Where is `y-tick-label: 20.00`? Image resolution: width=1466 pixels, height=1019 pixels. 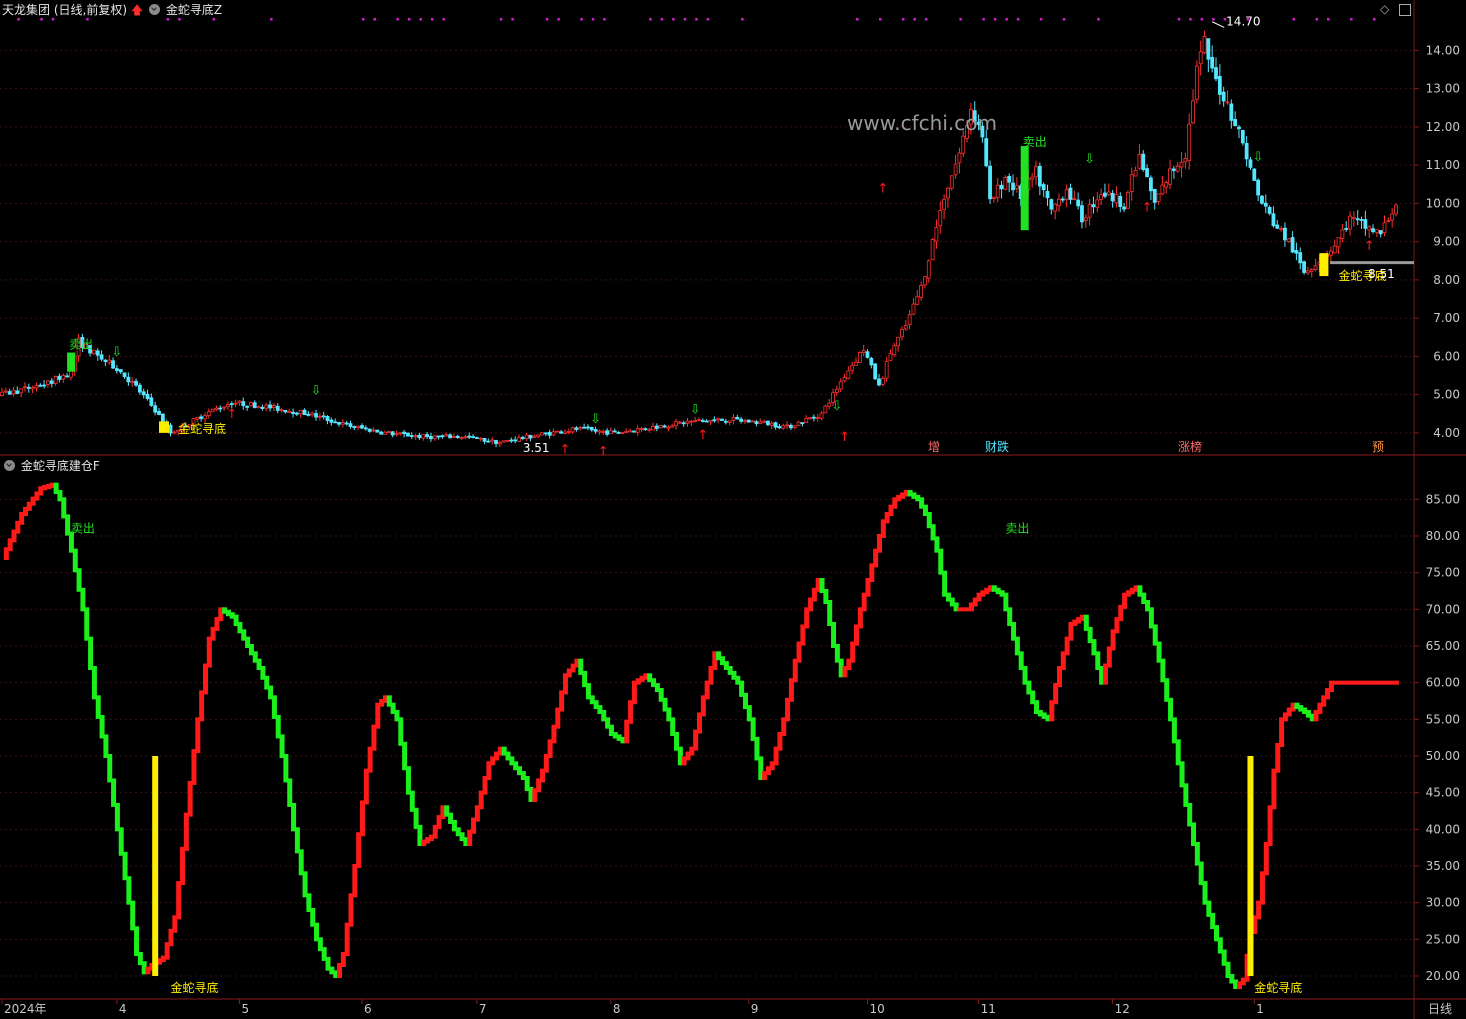 y-tick-label: 20.00 is located at coordinates (1443, 976).